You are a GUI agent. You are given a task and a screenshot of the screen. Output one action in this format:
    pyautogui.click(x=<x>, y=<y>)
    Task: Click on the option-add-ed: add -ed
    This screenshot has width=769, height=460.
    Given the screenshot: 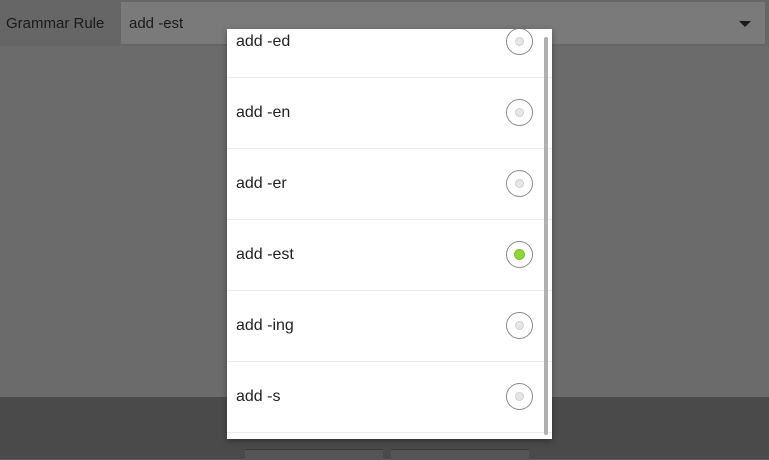 What is the action you would take?
    pyautogui.click(x=389, y=53)
    